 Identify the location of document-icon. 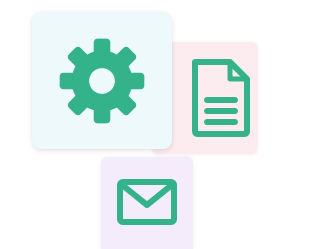
(220, 98).